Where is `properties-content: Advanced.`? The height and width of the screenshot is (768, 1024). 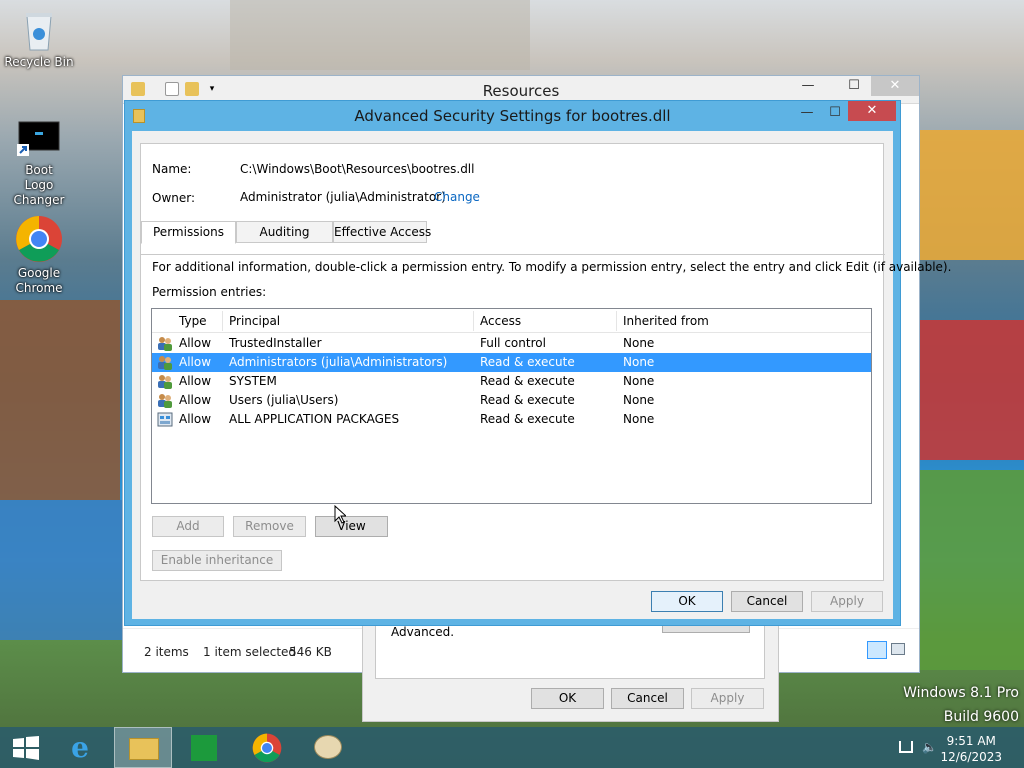 properties-content: Advanced. is located at coordinates (570, 649).